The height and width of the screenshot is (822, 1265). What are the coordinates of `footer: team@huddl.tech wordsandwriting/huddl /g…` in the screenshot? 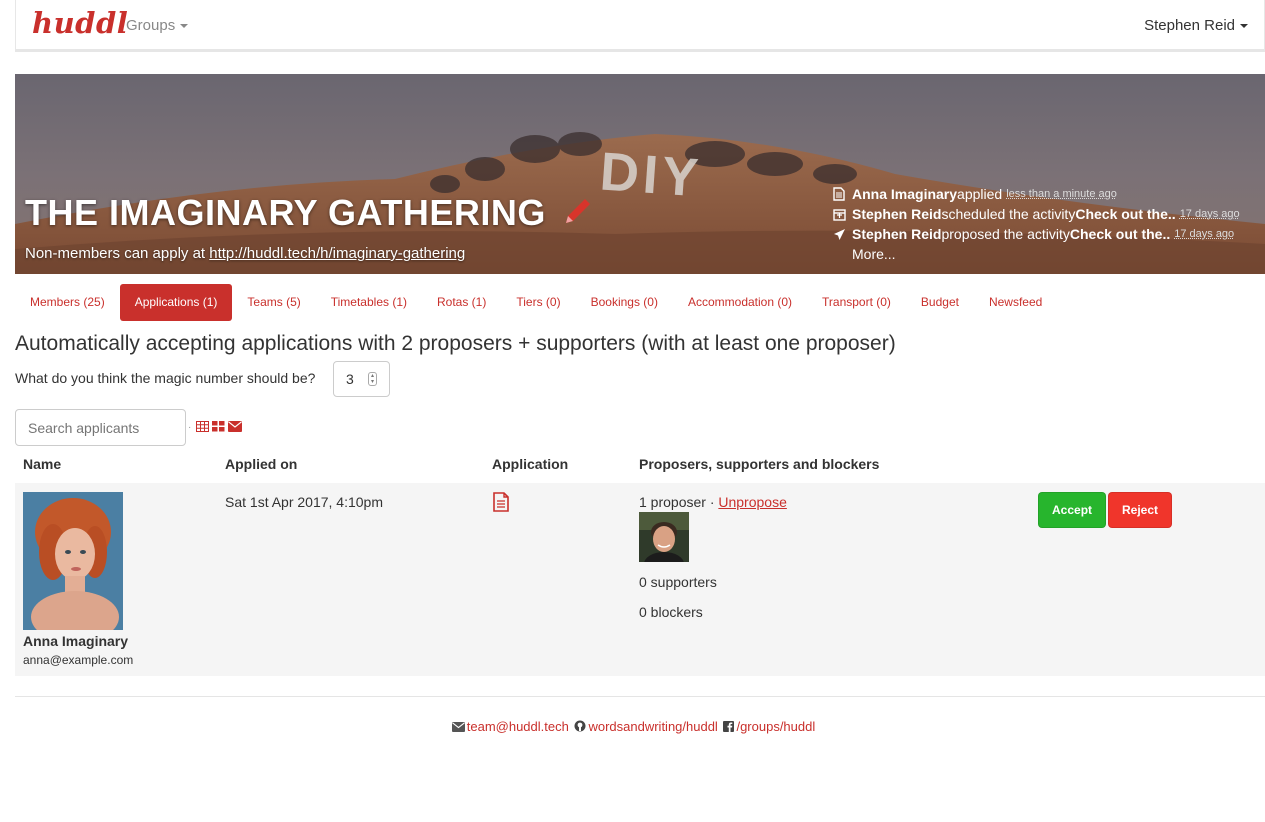 It's located at (632, 727).